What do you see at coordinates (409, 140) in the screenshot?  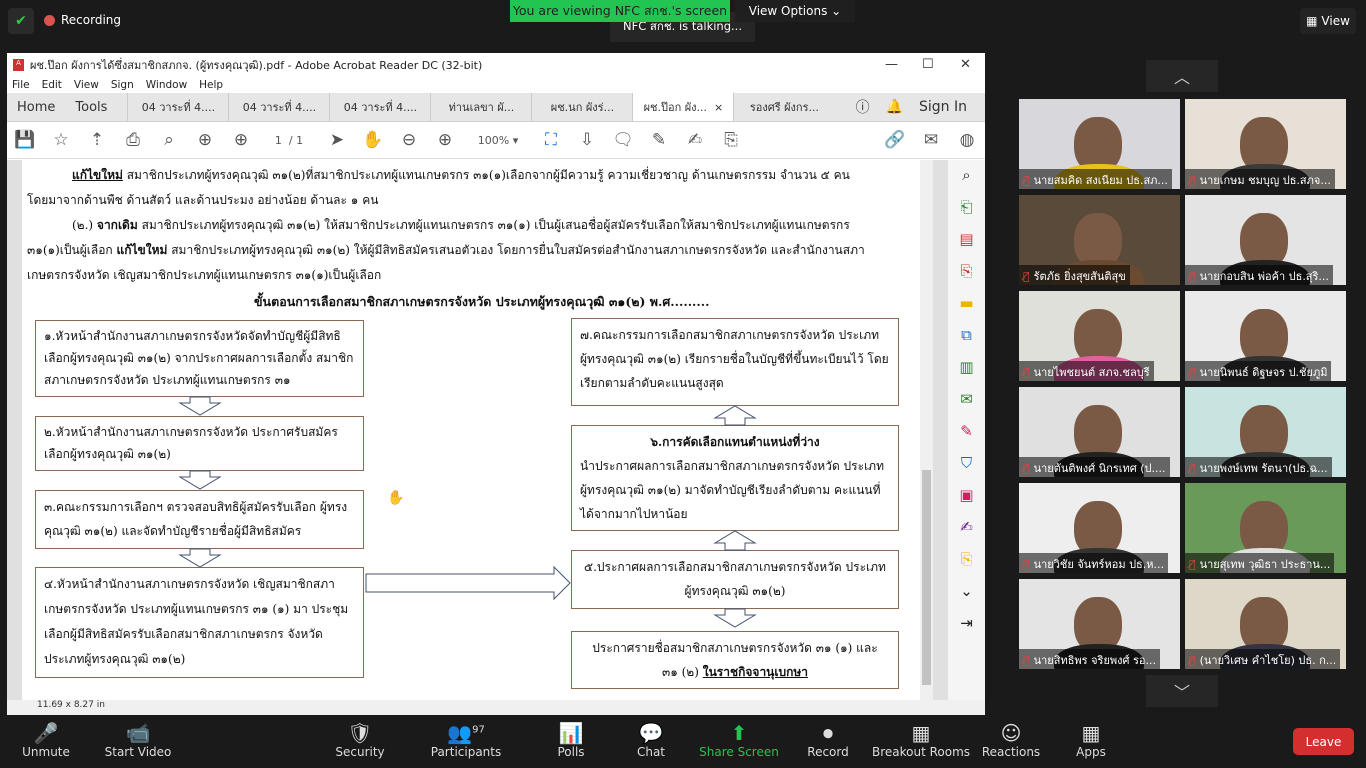 I see `zoom-out-icon: ⊖` at bounding box center [409, 140].